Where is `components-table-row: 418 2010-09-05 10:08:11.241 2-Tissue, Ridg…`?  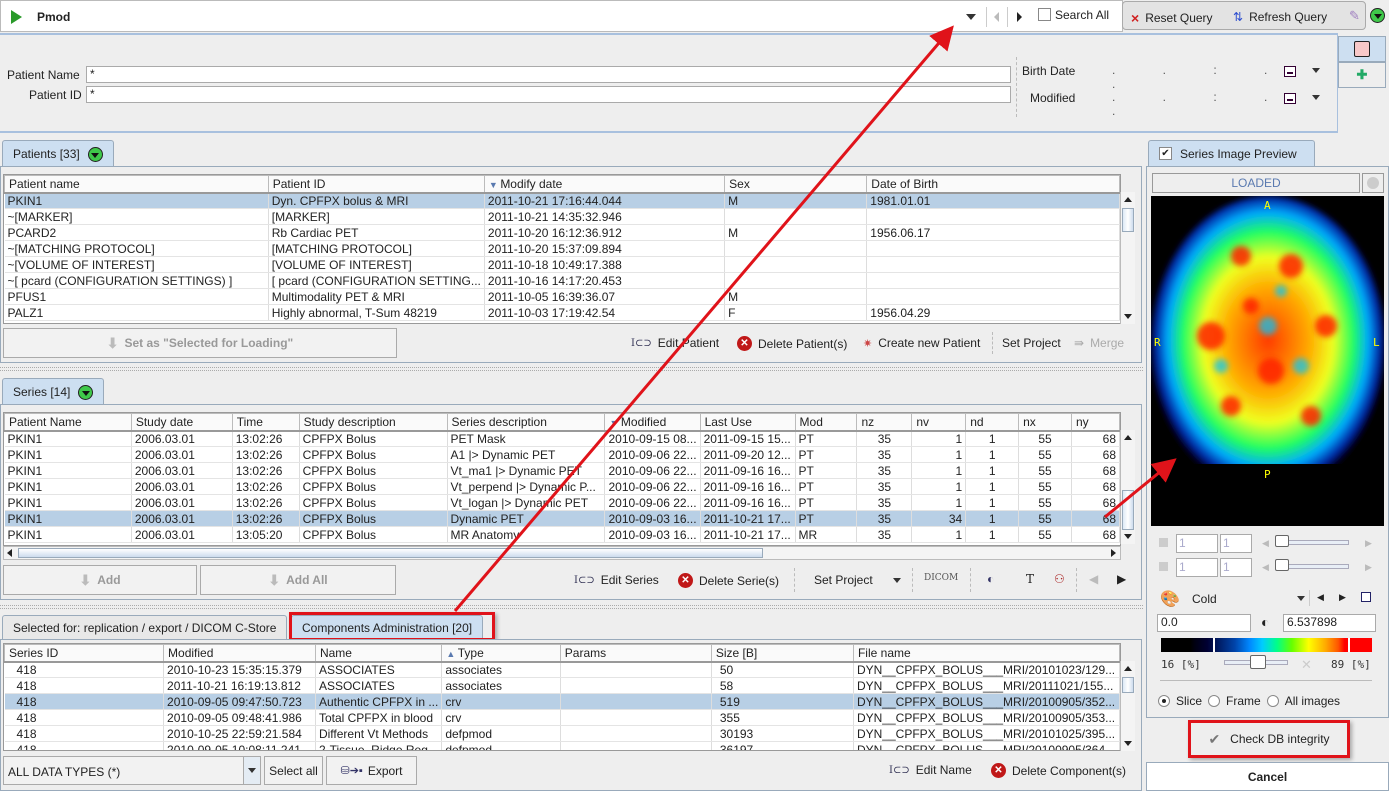 components-table-row: 418 2010-09-05 10:08:11.241 2-Tissue, Ridg… is located at coordinates (562, 745).